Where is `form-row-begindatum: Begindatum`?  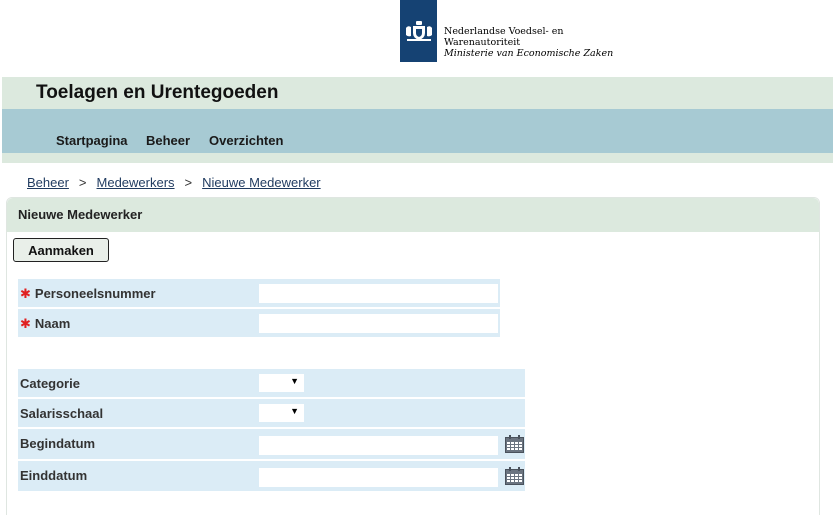
form-row-begindatum: Begindatum is located at coordinates (271, 444).